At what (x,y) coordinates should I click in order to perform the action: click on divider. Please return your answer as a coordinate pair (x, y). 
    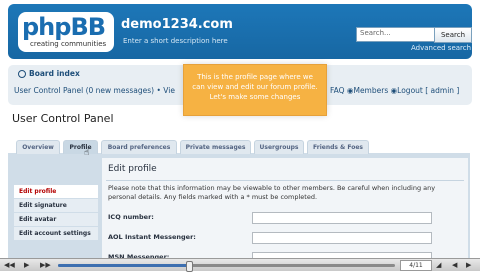
    Looking at the image, I should click on (285, 180).